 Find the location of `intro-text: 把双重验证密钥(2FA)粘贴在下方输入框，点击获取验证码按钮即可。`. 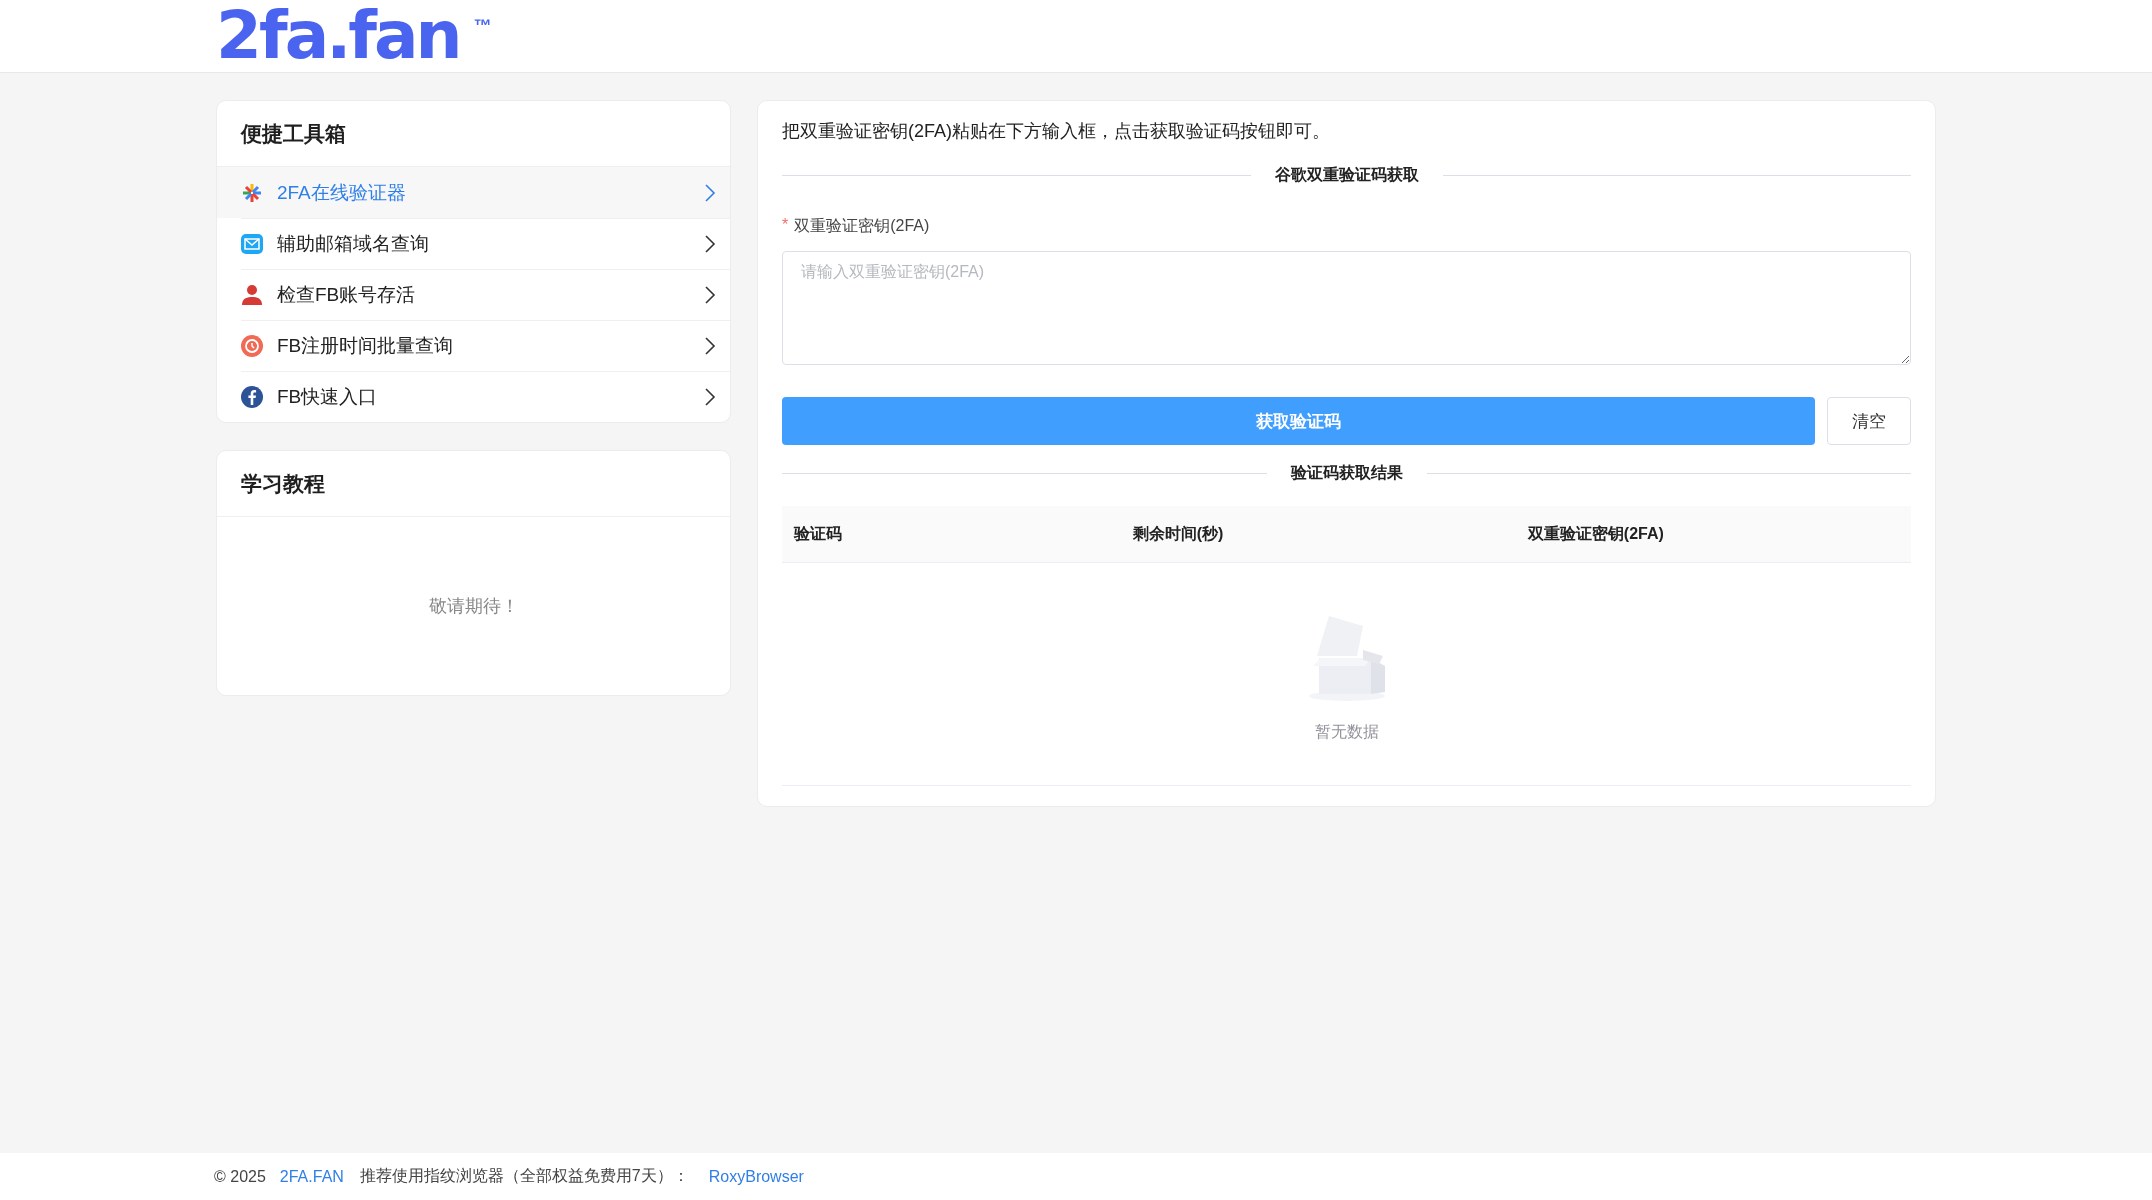

intro-text: 把双重验证密钥(2FA)粘贴在下方输入框，点击获取验证码按钮即可。 is located at coordinates (1056, 131).